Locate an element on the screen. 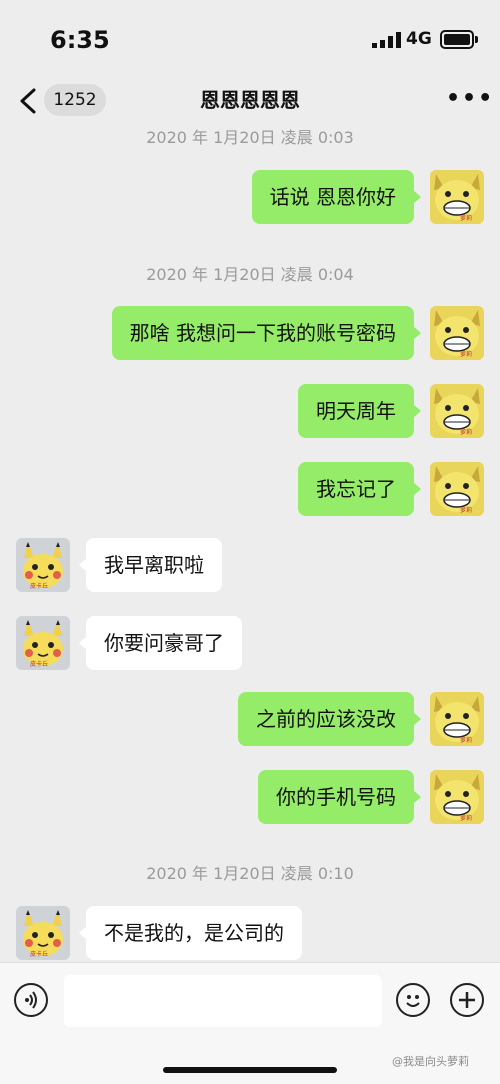  watermark: @我是向头萝莉 is located at coordinates (430, 1061).